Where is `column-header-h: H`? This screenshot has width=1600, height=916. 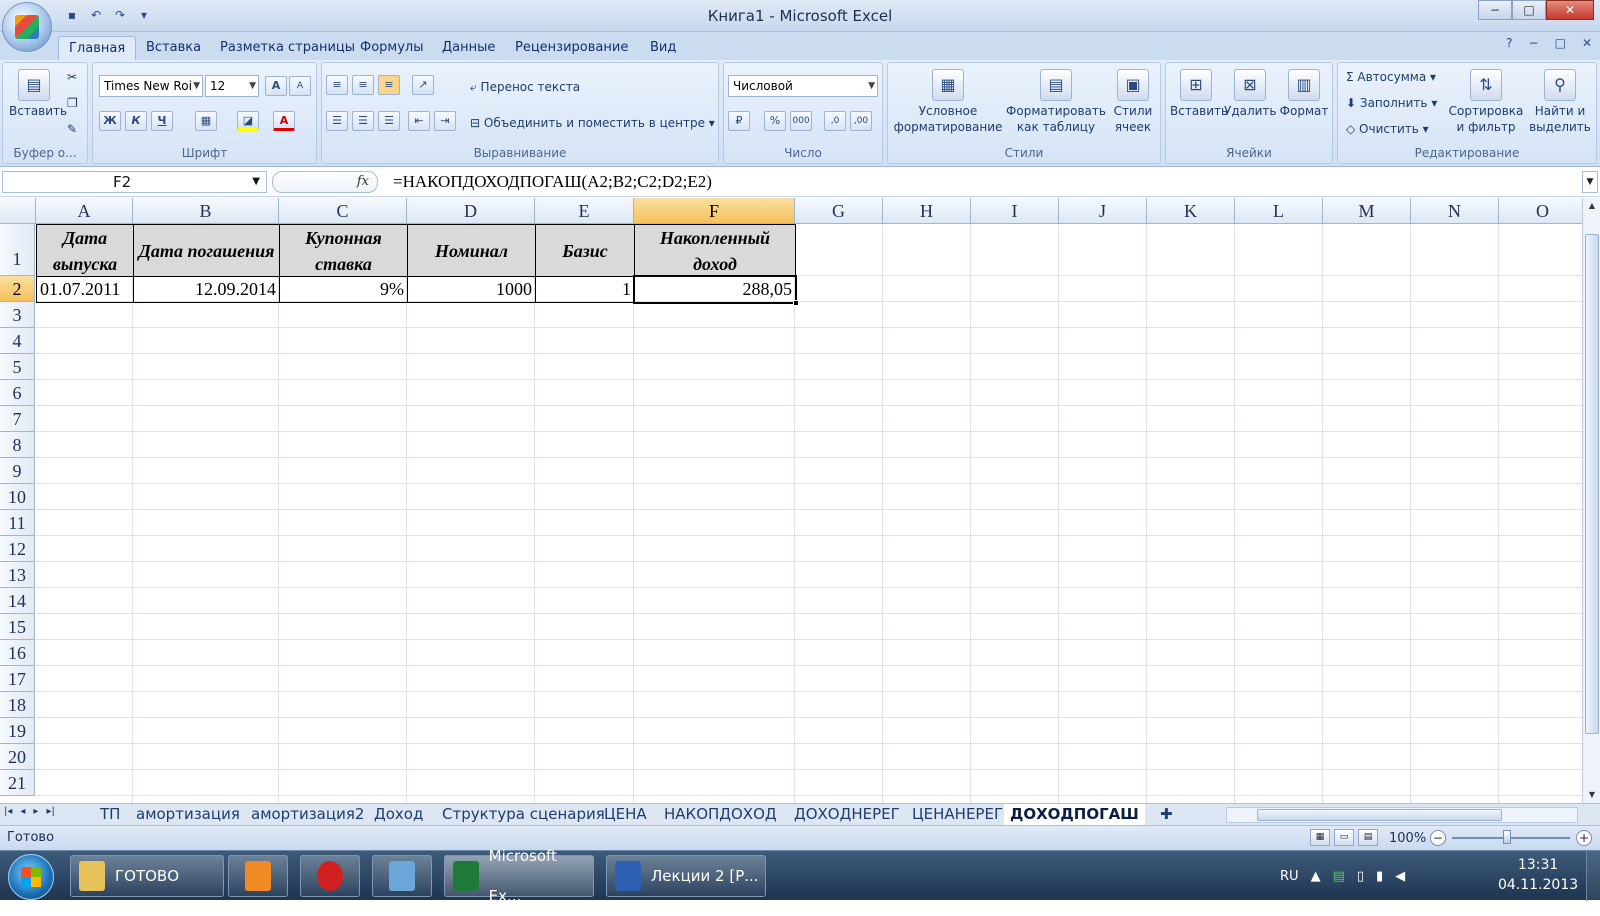 column-header-h: H is located at coordinates (927, 211).